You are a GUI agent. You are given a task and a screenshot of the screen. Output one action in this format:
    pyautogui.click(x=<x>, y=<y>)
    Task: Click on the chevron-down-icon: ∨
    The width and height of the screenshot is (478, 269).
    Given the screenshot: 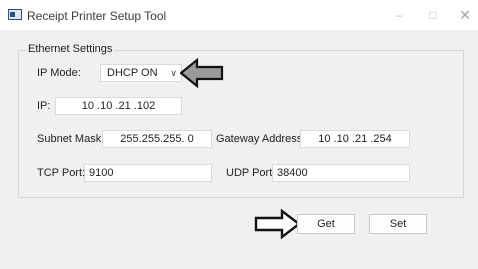 What is the action you would take?
    pyautogui.click(x=173, y=73)
    